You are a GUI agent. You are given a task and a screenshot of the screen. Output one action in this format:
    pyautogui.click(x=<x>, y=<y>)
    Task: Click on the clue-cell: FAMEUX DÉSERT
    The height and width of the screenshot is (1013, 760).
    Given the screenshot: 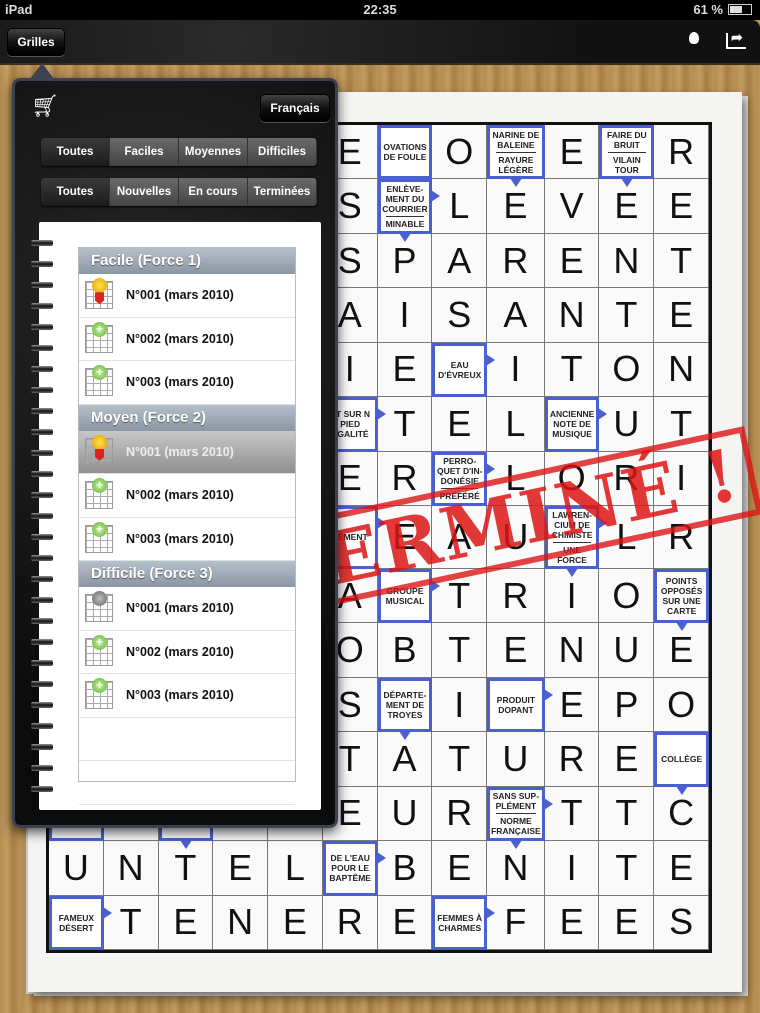 What is the action you would take?
    pyautogui.click(x=80, y=922)
    